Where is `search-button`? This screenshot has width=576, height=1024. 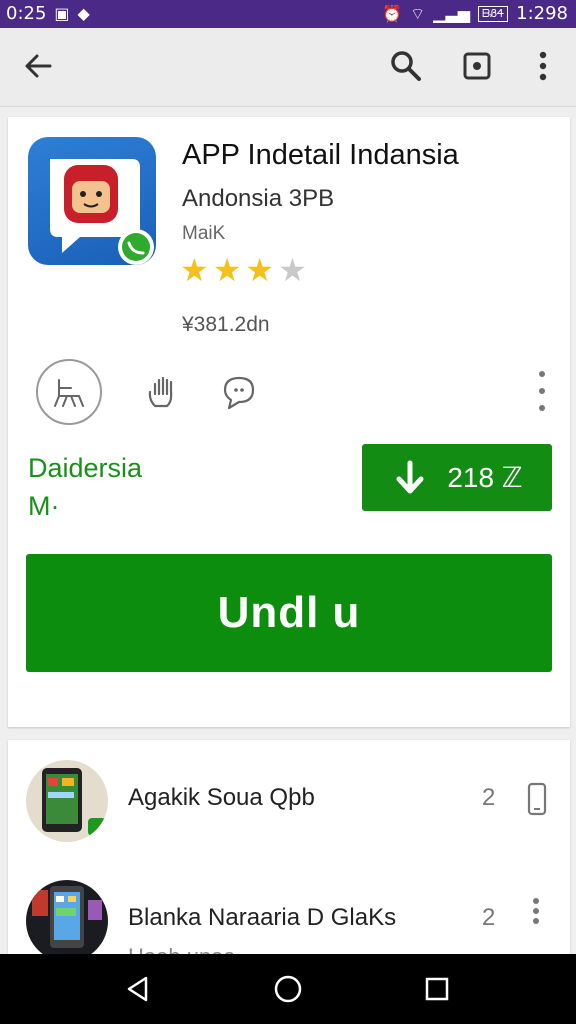 search-button is located at coordinates (406, 66).